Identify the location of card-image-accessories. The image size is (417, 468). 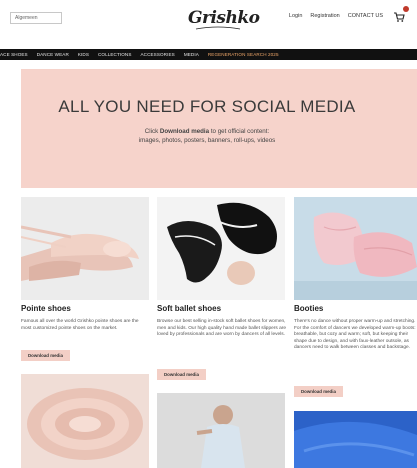
(355, 439).